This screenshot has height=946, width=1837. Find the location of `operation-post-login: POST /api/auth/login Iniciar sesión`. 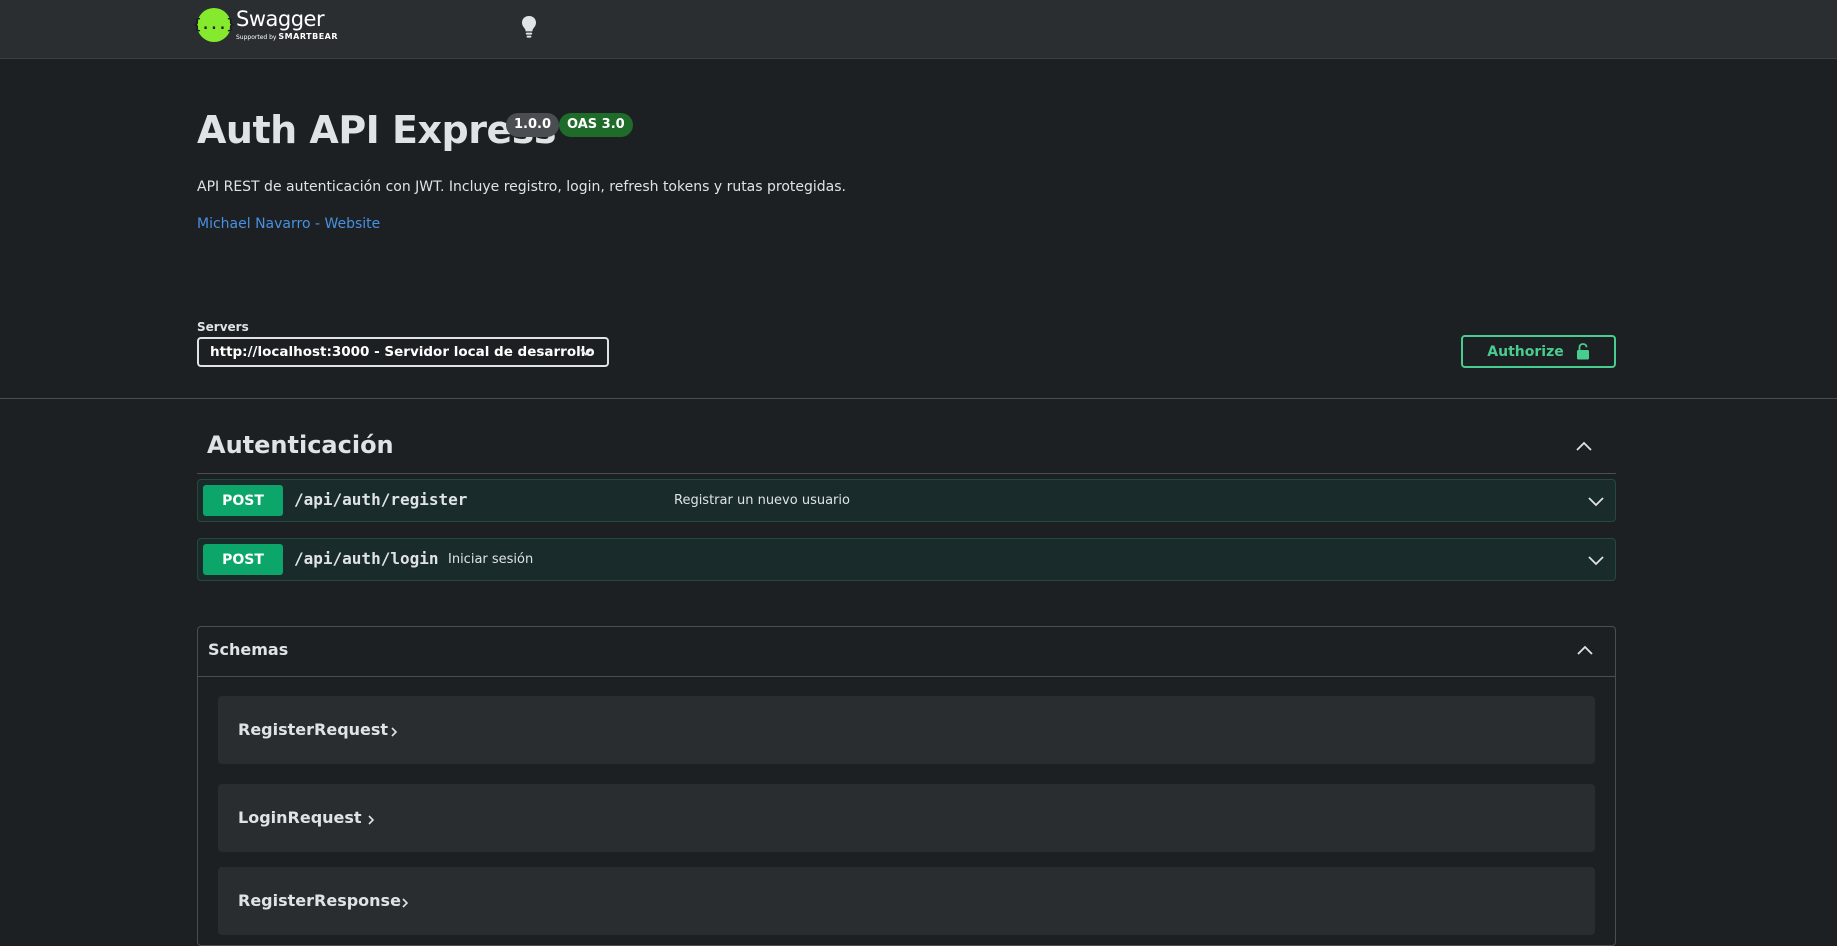

operation-post-login: POST /api/auth/login Iniciar sesión is located at coordinates (906, 559).